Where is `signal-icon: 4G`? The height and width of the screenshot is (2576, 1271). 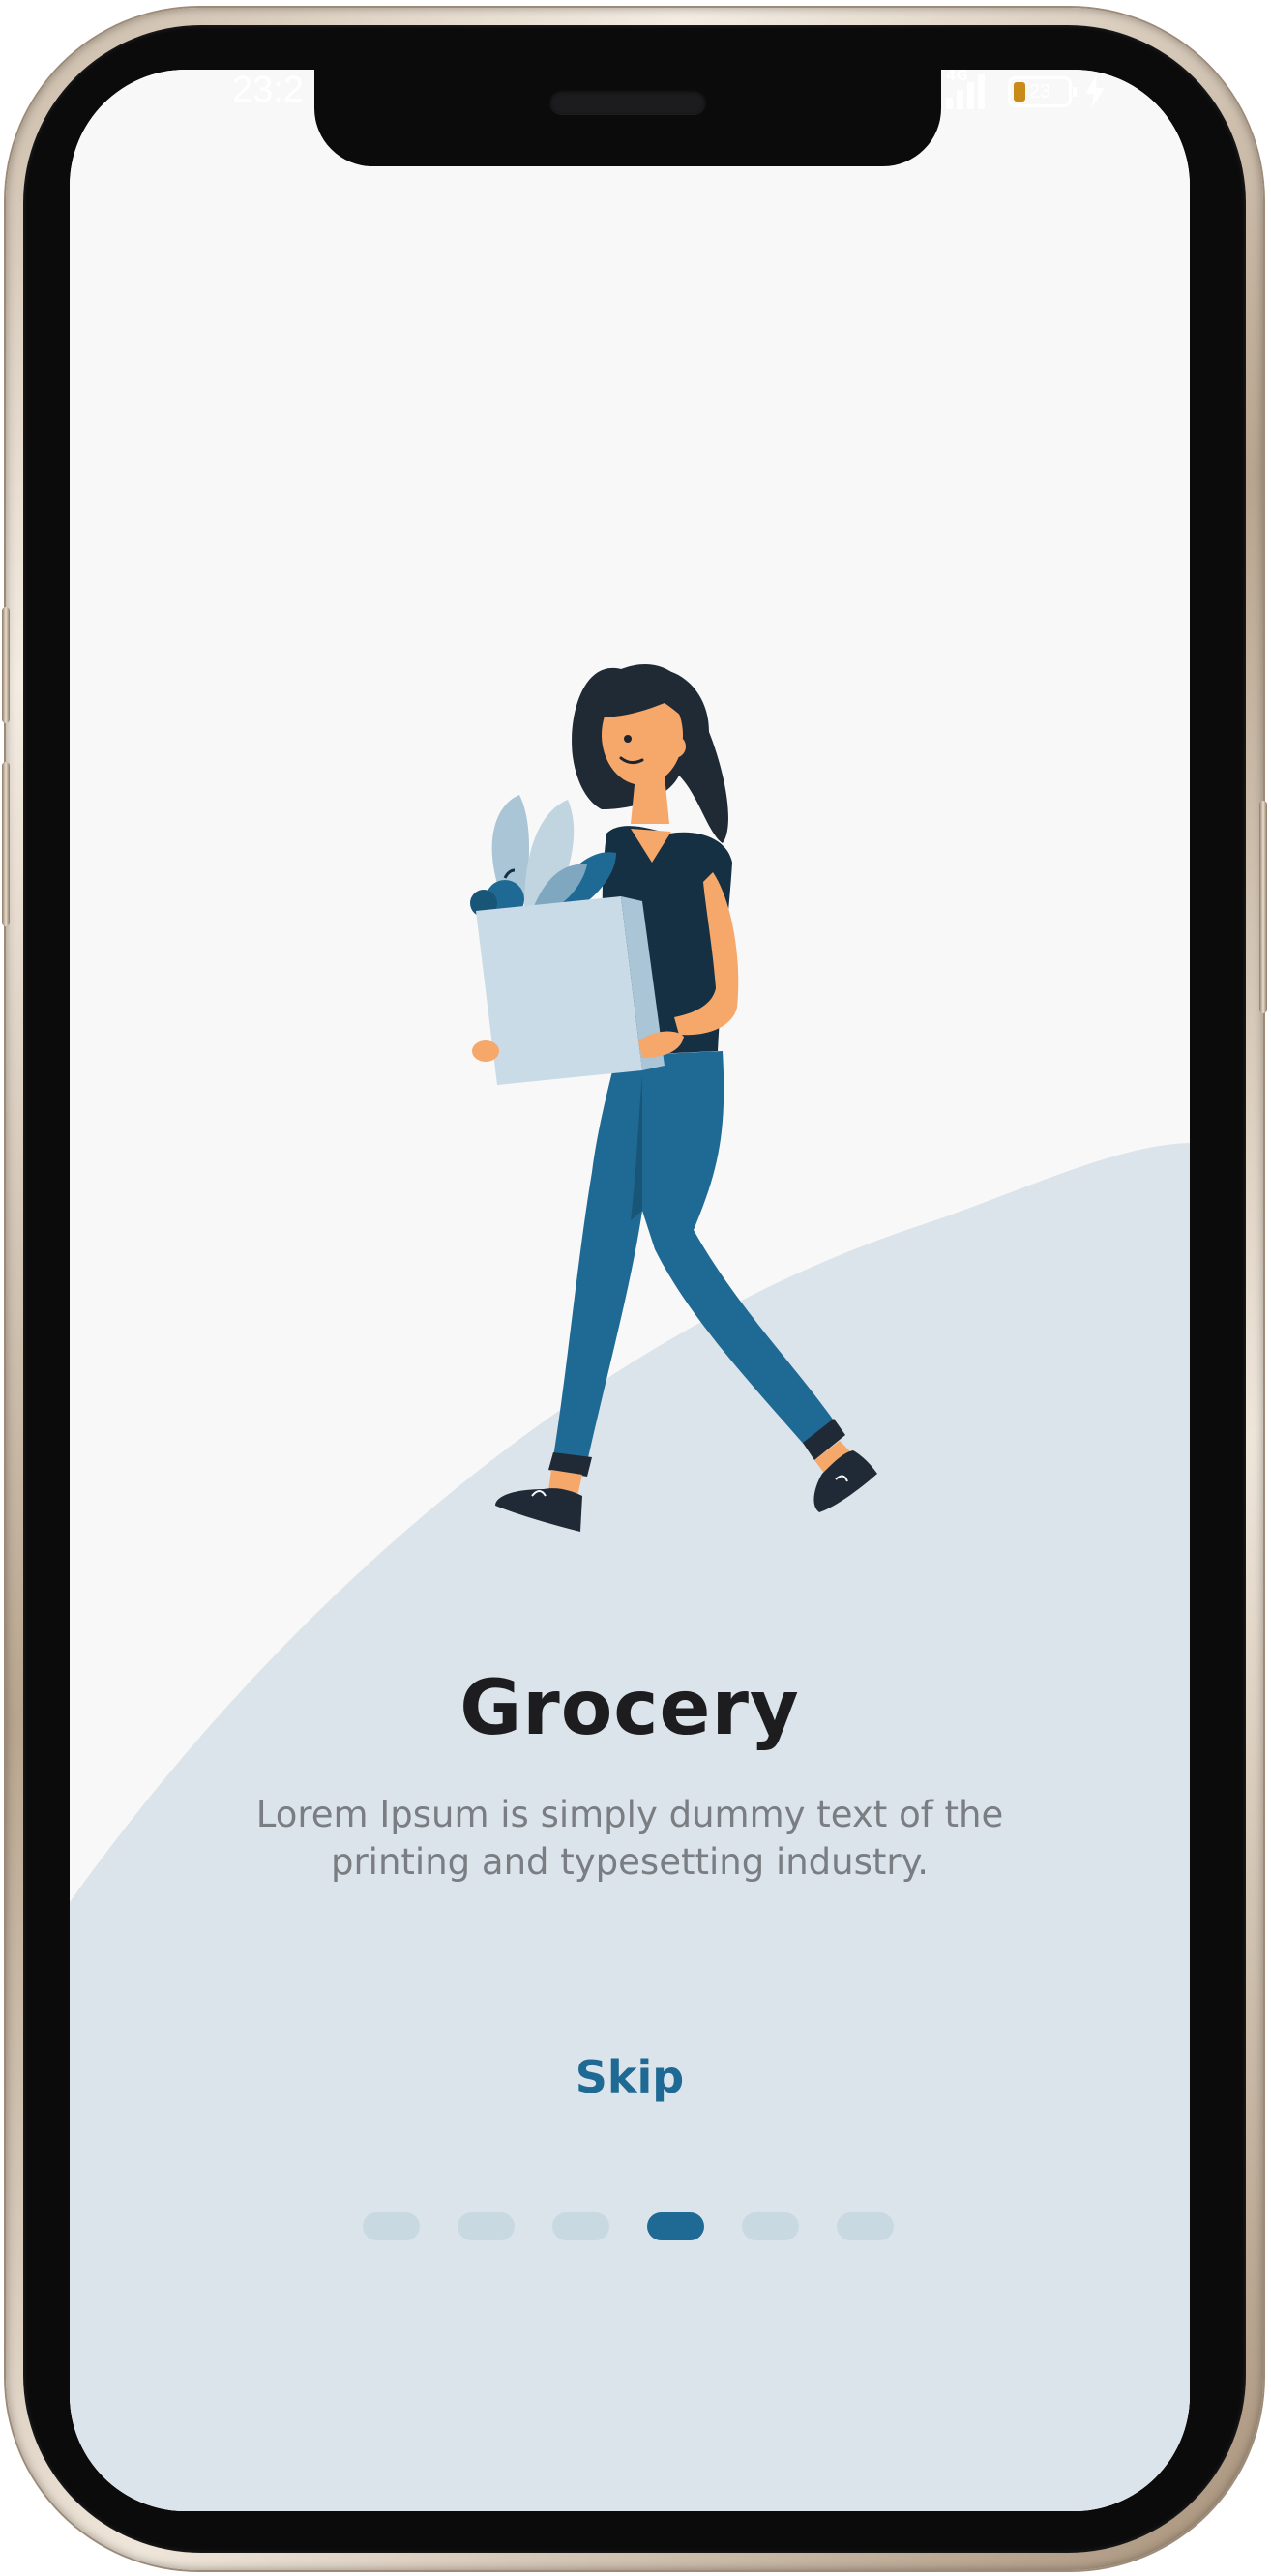 signal-icon: 4G is located at coordinates (971, 89).